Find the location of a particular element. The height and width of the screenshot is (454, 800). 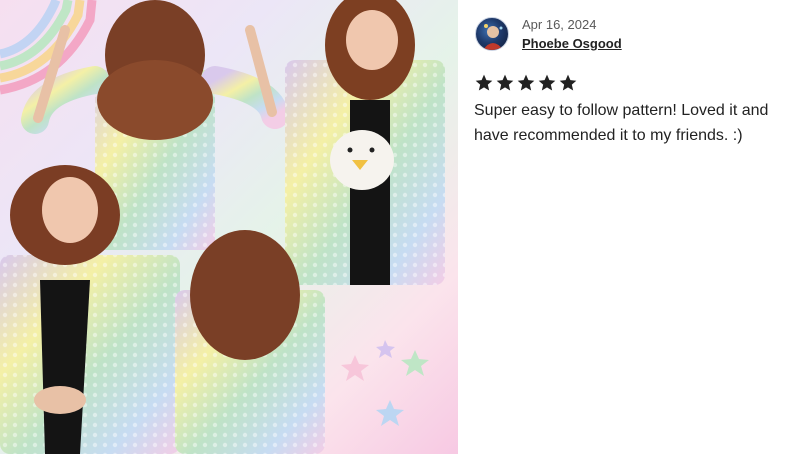

star-rating is located at coordinates (526, 83).